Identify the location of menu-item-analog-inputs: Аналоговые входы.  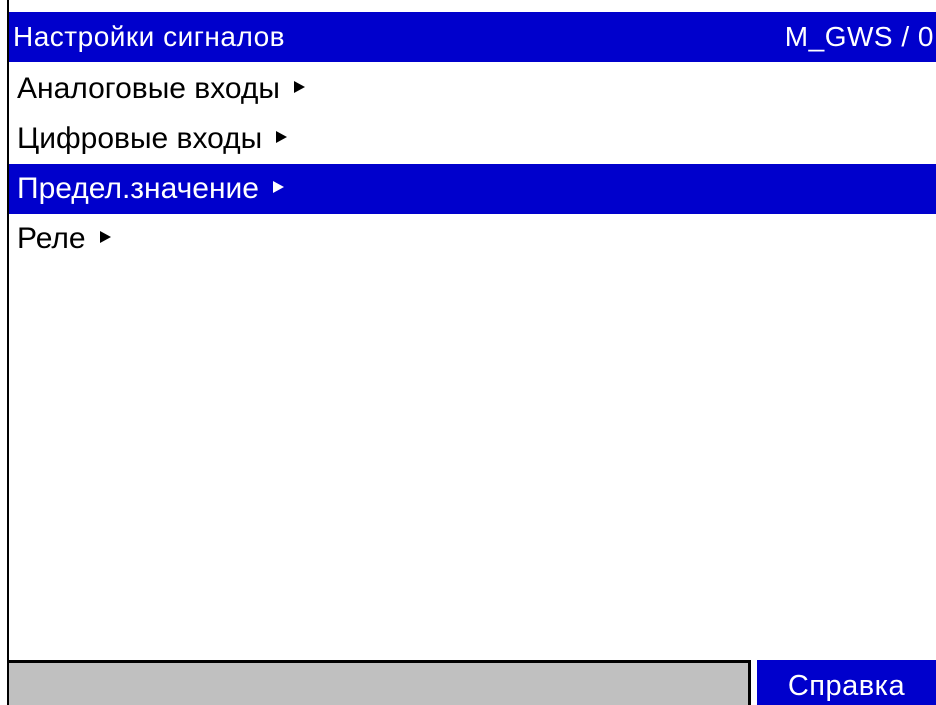
(472, 89).